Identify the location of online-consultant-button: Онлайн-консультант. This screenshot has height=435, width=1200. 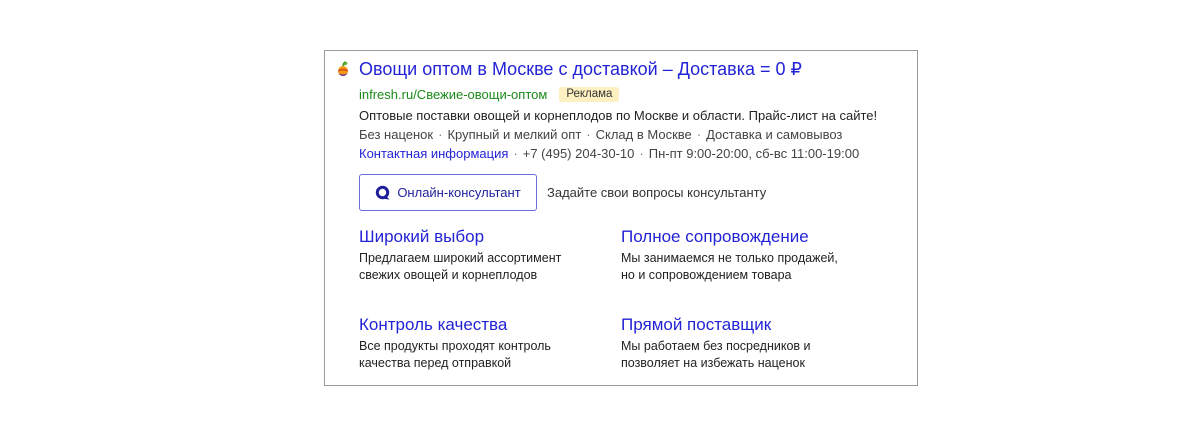
(448, 192).